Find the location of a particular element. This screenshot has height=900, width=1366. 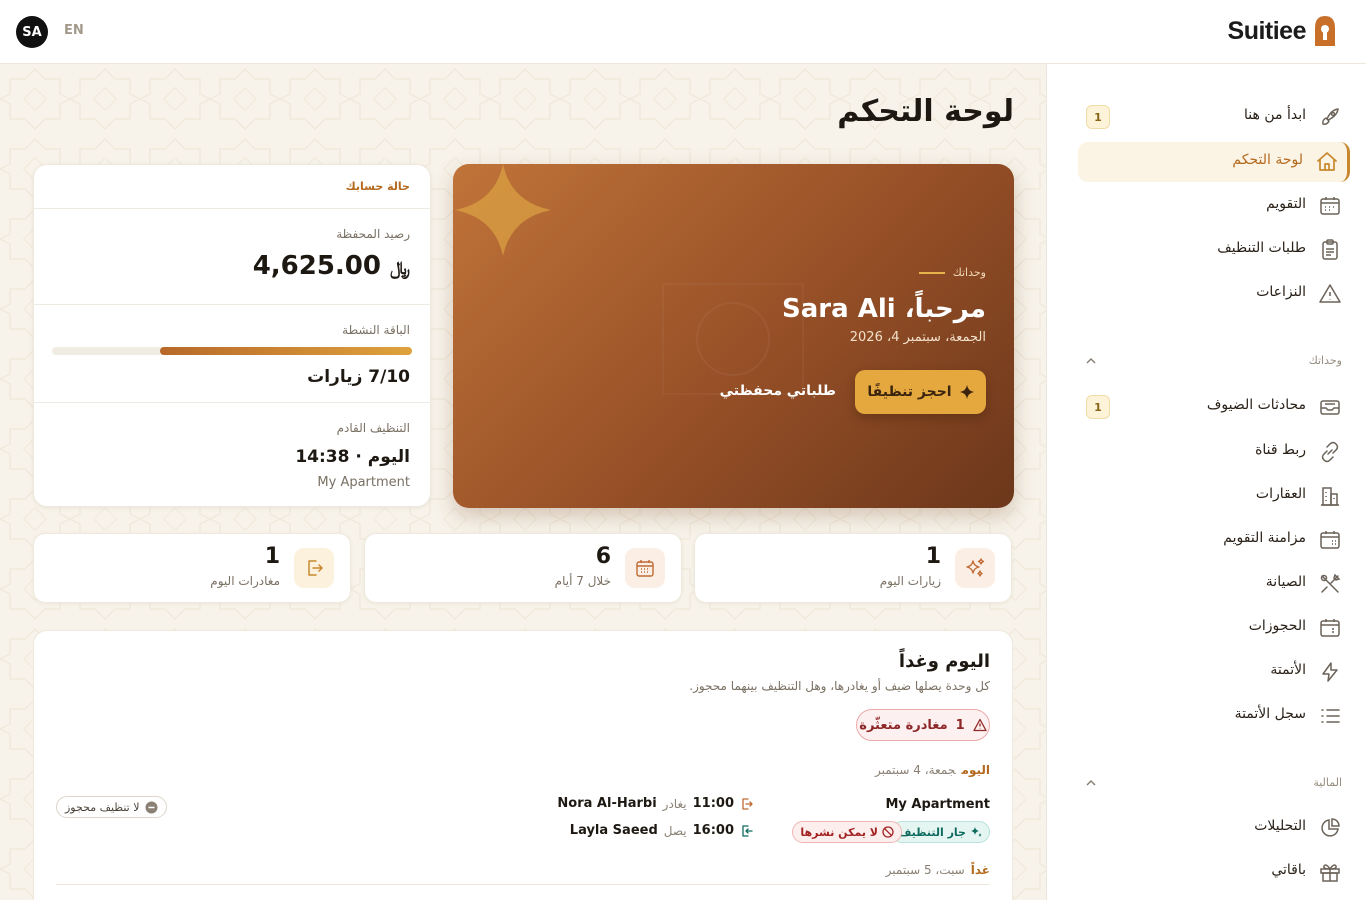

next-cleaning-label: التنظيف القادم is located at coordinates (373, 428).